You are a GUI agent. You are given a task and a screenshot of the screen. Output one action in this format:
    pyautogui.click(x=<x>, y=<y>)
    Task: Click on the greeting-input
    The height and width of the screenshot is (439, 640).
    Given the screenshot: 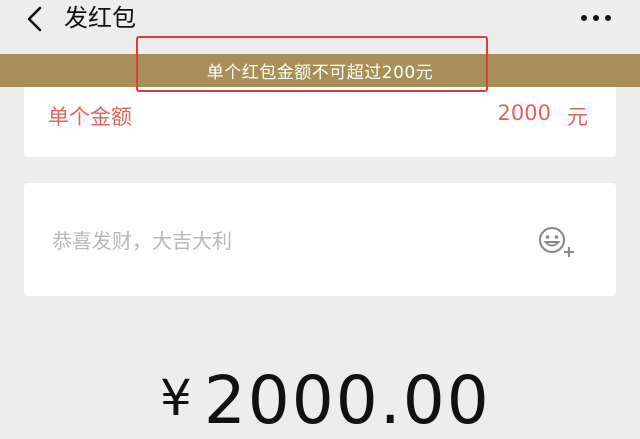 What is the action you would take?
    pyautogui.click(x=282, y=241)
    